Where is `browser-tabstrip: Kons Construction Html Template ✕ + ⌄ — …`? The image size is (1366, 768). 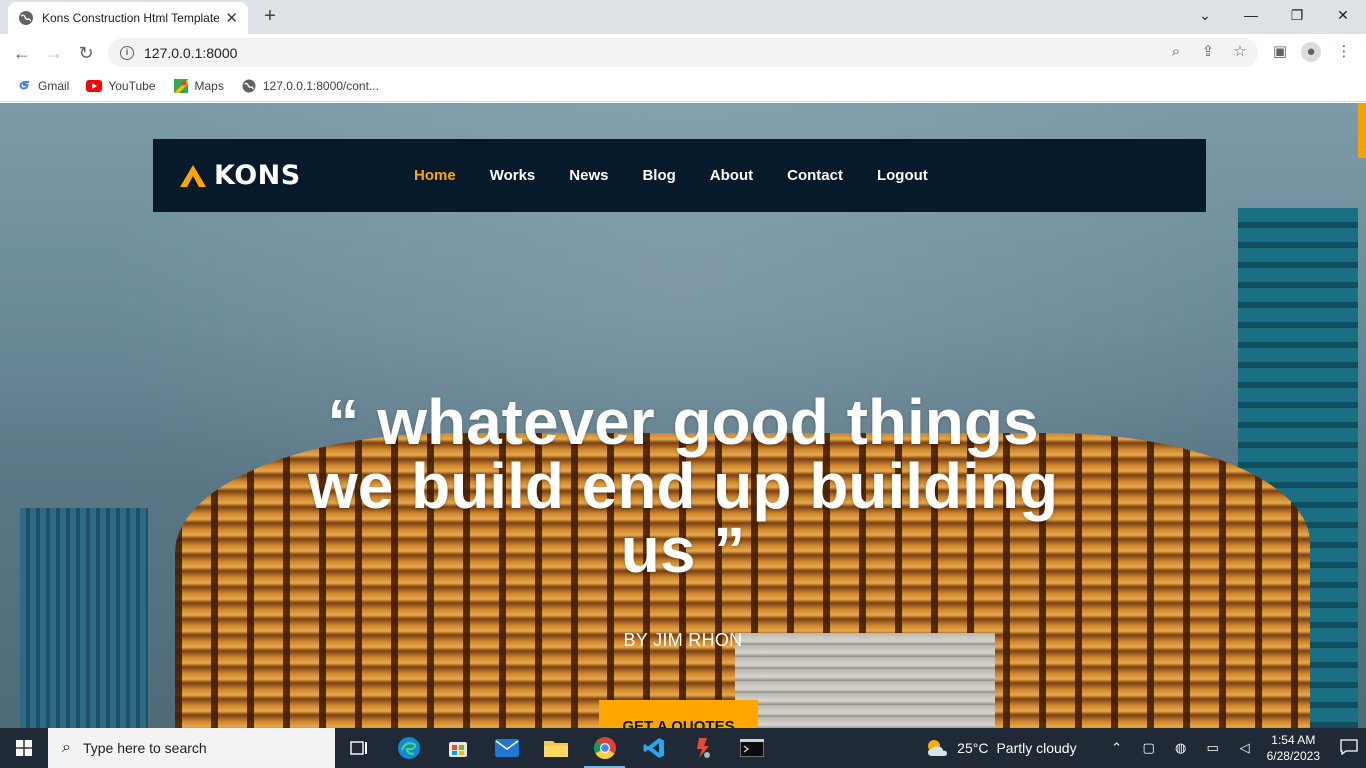
browser-tabstrip: Kons Construction Html Template ✕ + ⌄ — … is located at coordinates (683, 17).